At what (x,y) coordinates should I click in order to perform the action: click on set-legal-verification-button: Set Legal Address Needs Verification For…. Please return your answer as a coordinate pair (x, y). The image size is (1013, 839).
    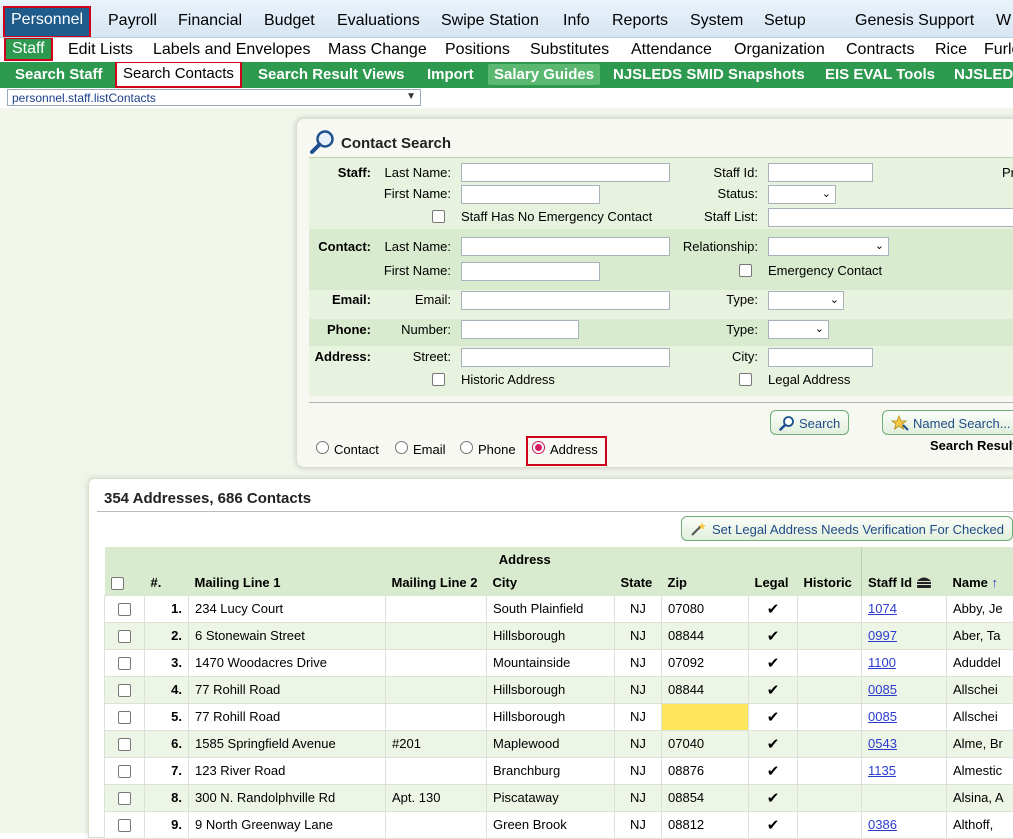
    Looking at the image, I should click on (847, 528).